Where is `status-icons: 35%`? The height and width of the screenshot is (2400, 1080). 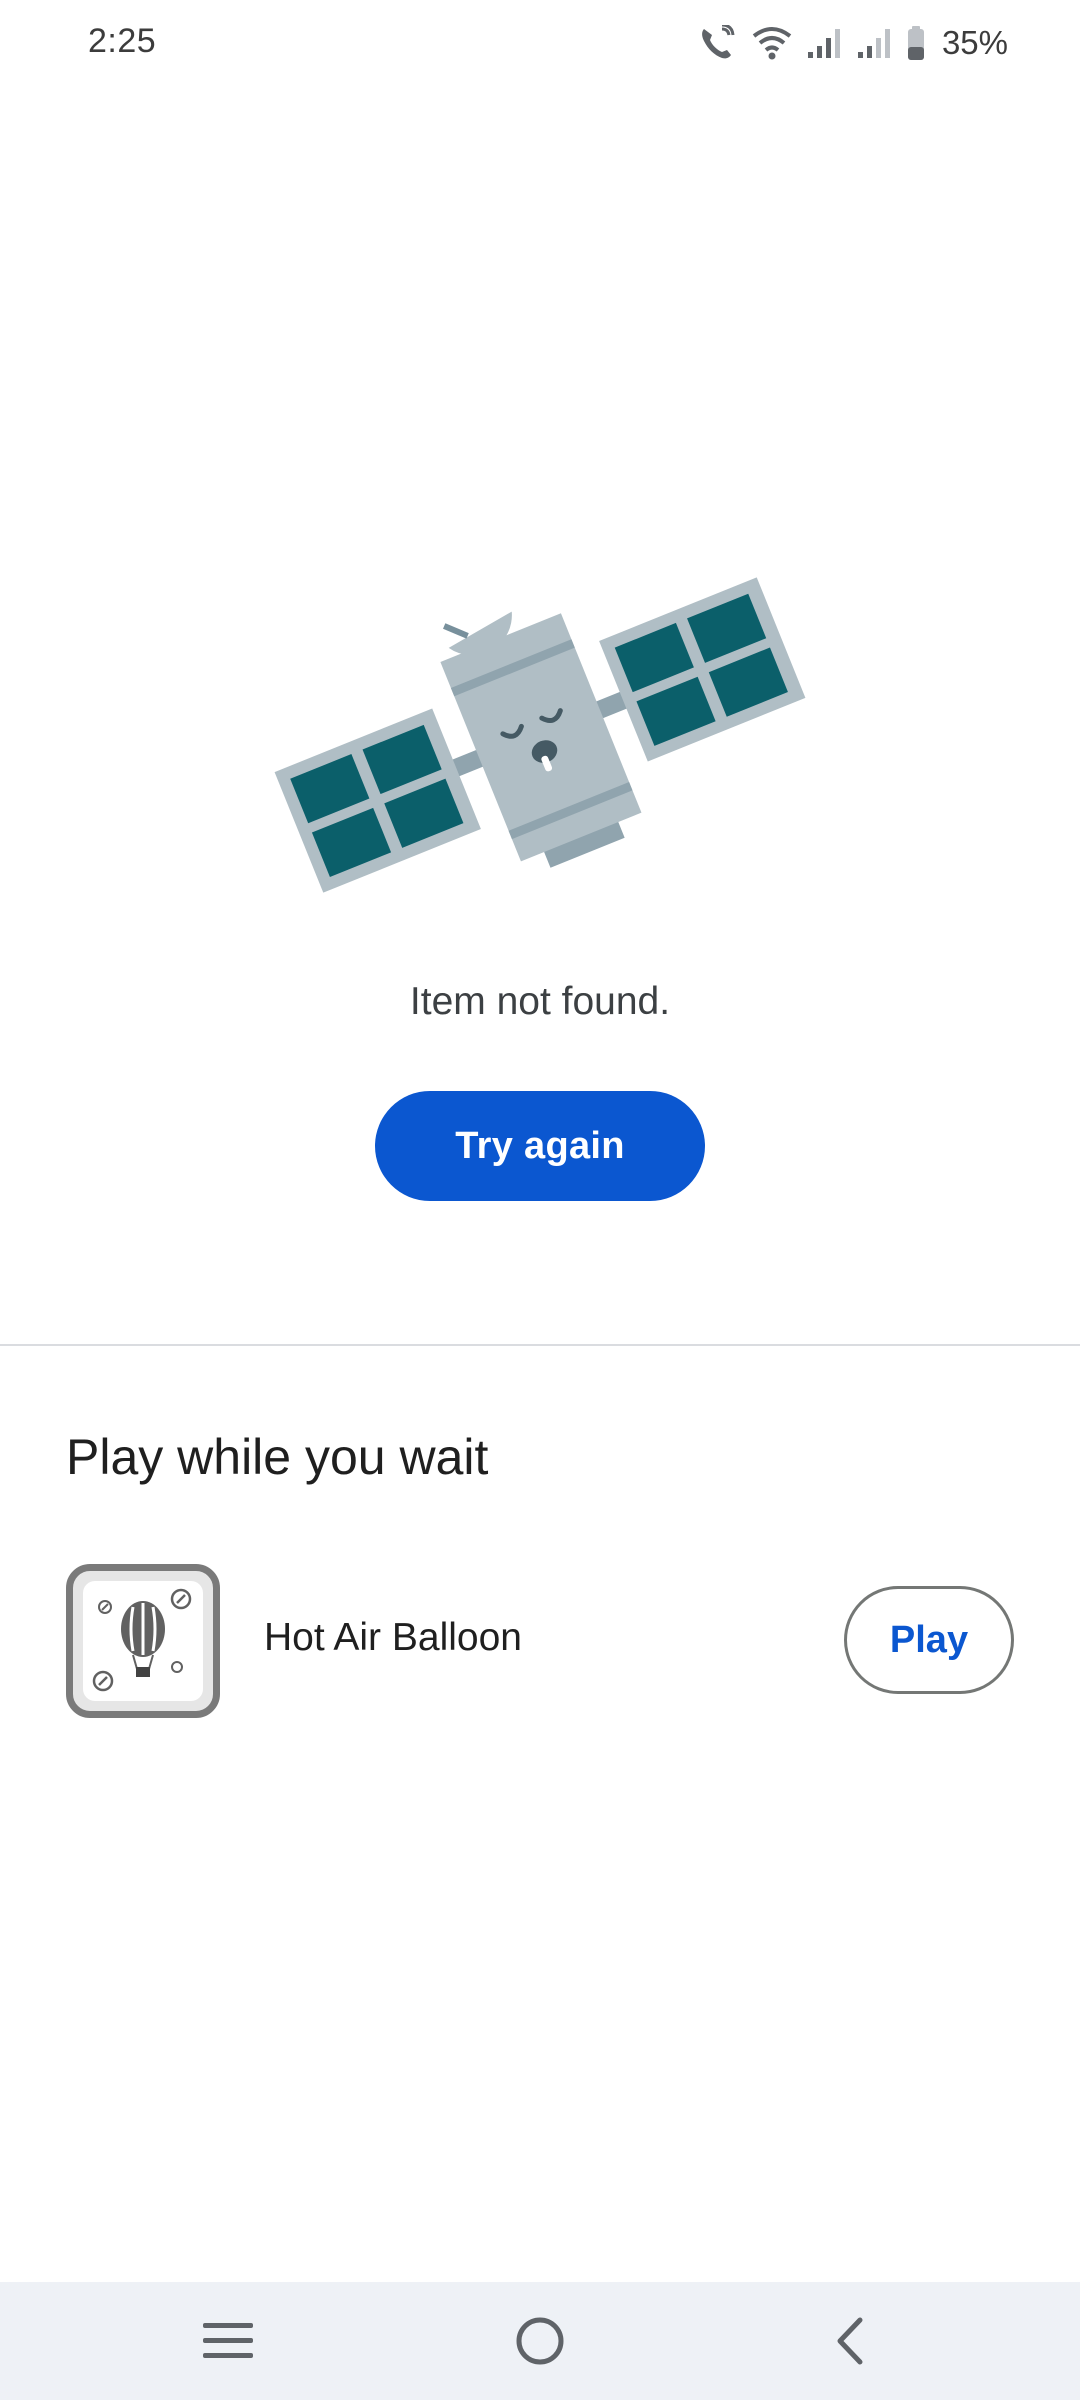 status-icons: 35% is located at coordinates (853, 43).